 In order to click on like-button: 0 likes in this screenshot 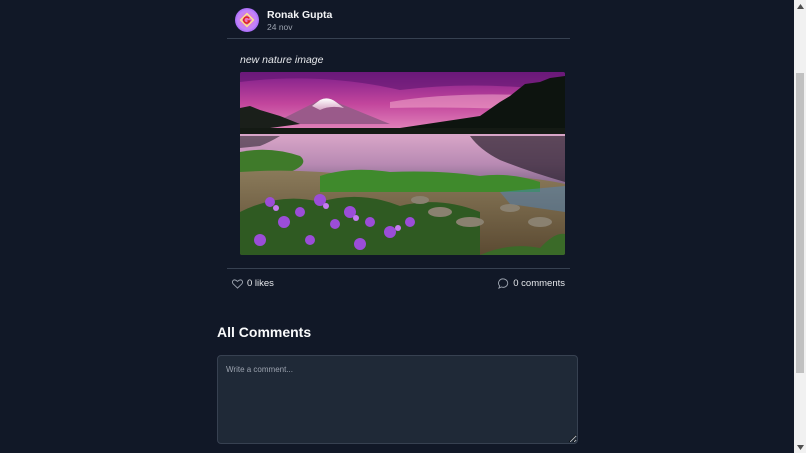, I will do `click(253, 283)`.